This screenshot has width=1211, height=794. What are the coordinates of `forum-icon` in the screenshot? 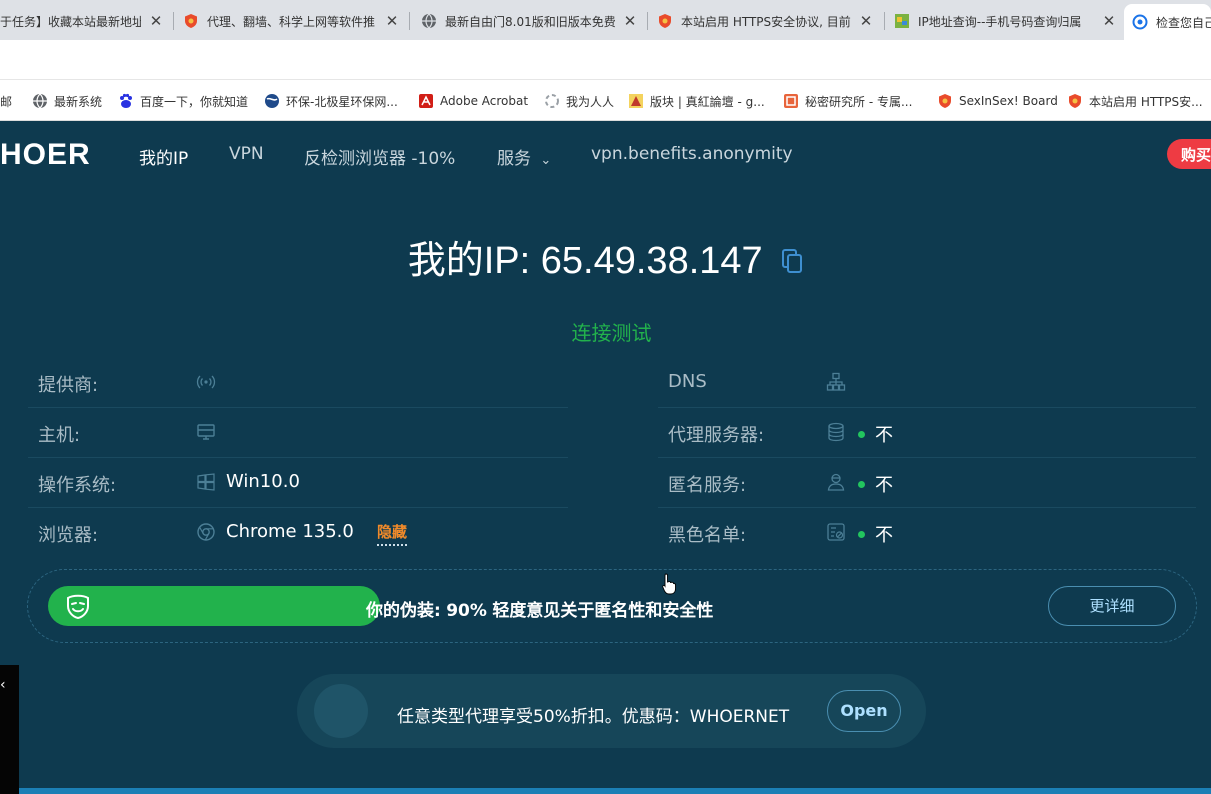 It's located at (636, 101).